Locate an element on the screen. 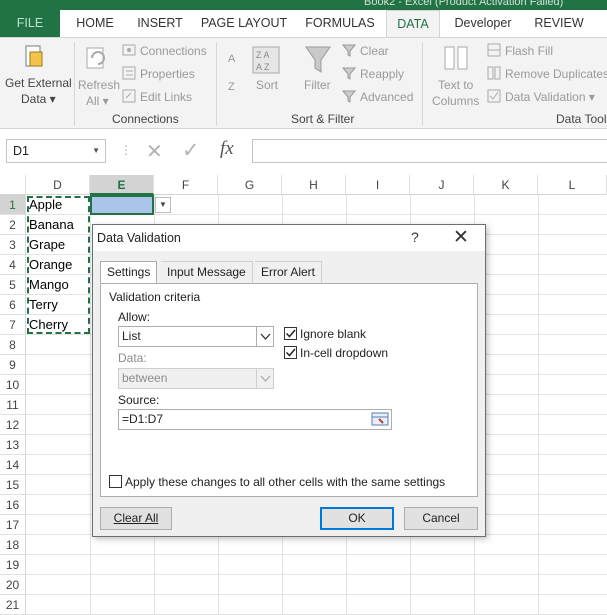 The width and height of the screenshot is (607, 615). formula-input is located at coordinates (429, 151).